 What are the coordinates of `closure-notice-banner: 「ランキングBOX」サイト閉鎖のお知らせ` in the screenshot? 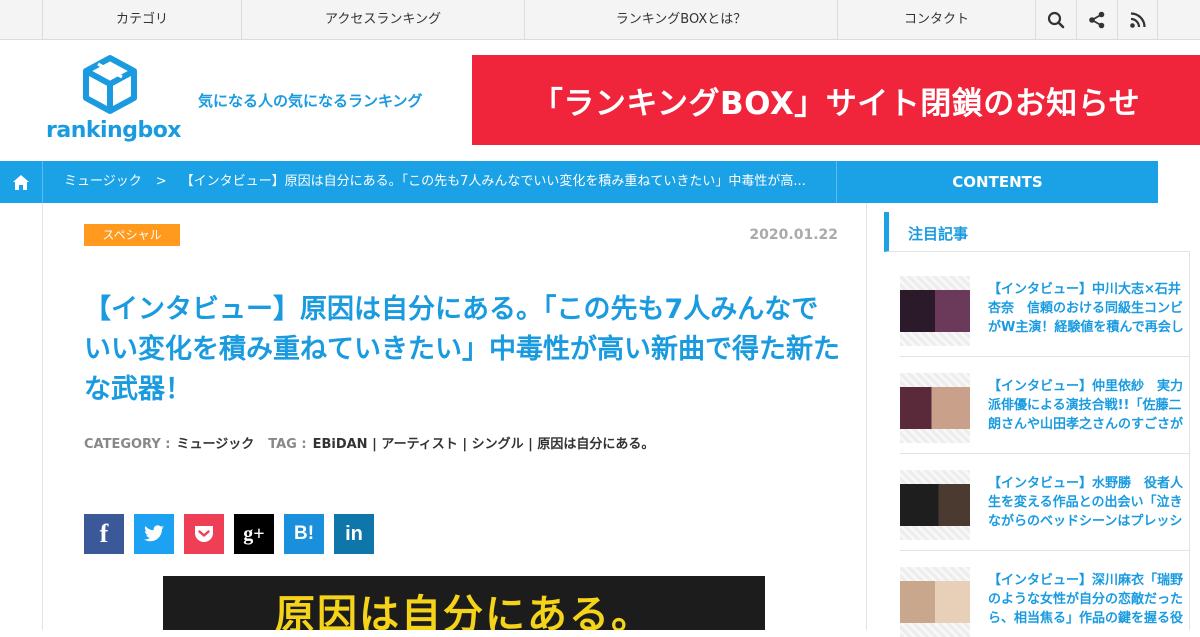 It's located at (836, 100).